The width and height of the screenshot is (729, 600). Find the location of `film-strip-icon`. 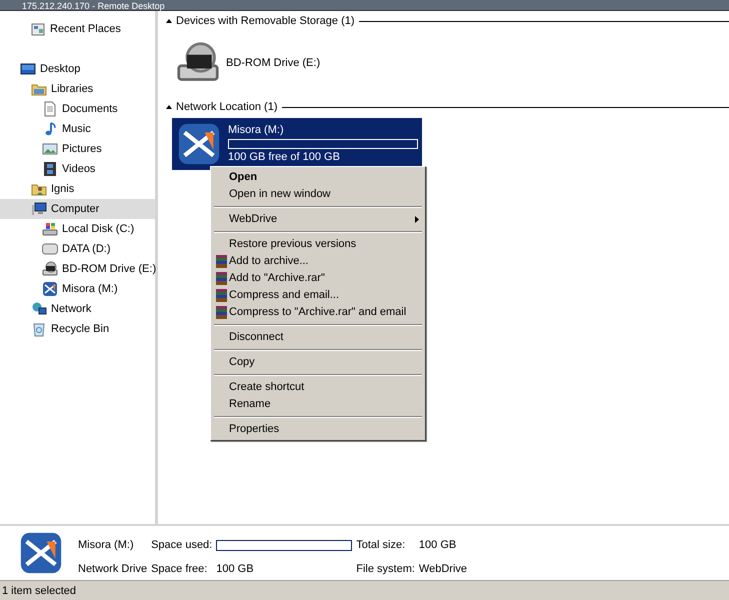

film-strip-icon is located at coordinates (50, 169).